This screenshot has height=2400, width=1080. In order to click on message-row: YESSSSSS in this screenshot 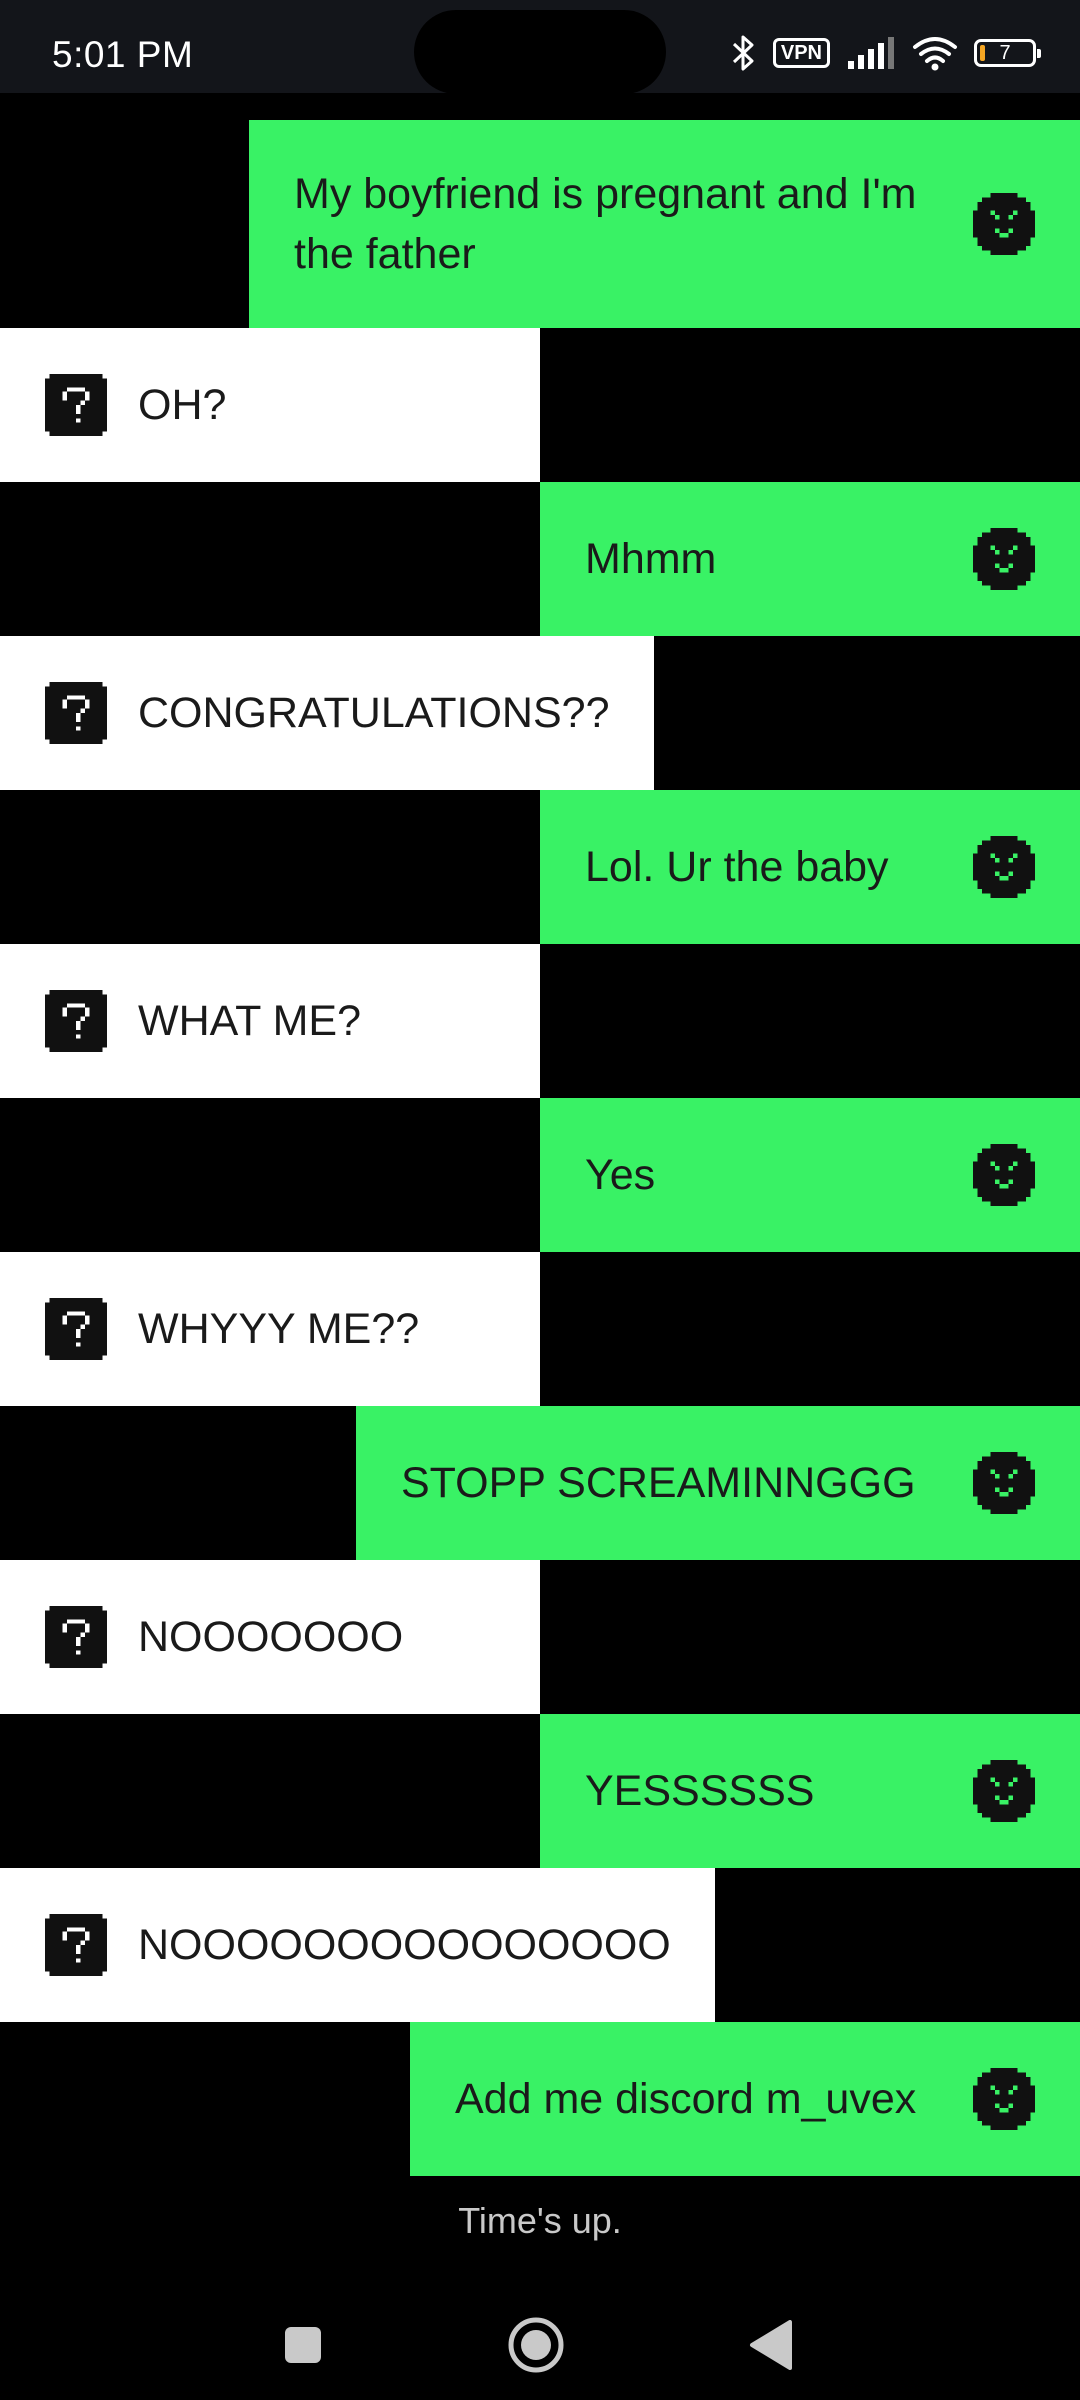, I will do `click(540, 1791)`.